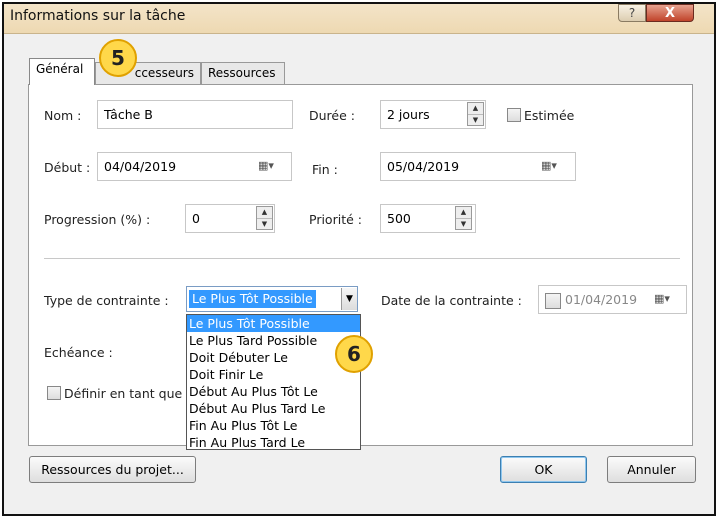  I want to click on start-calendar-icon: ▦▾, so click(266, 165).